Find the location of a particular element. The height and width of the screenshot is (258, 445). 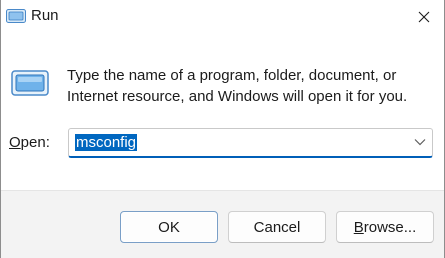

open-label-rest: pen: is located at coordinates (35, 142).